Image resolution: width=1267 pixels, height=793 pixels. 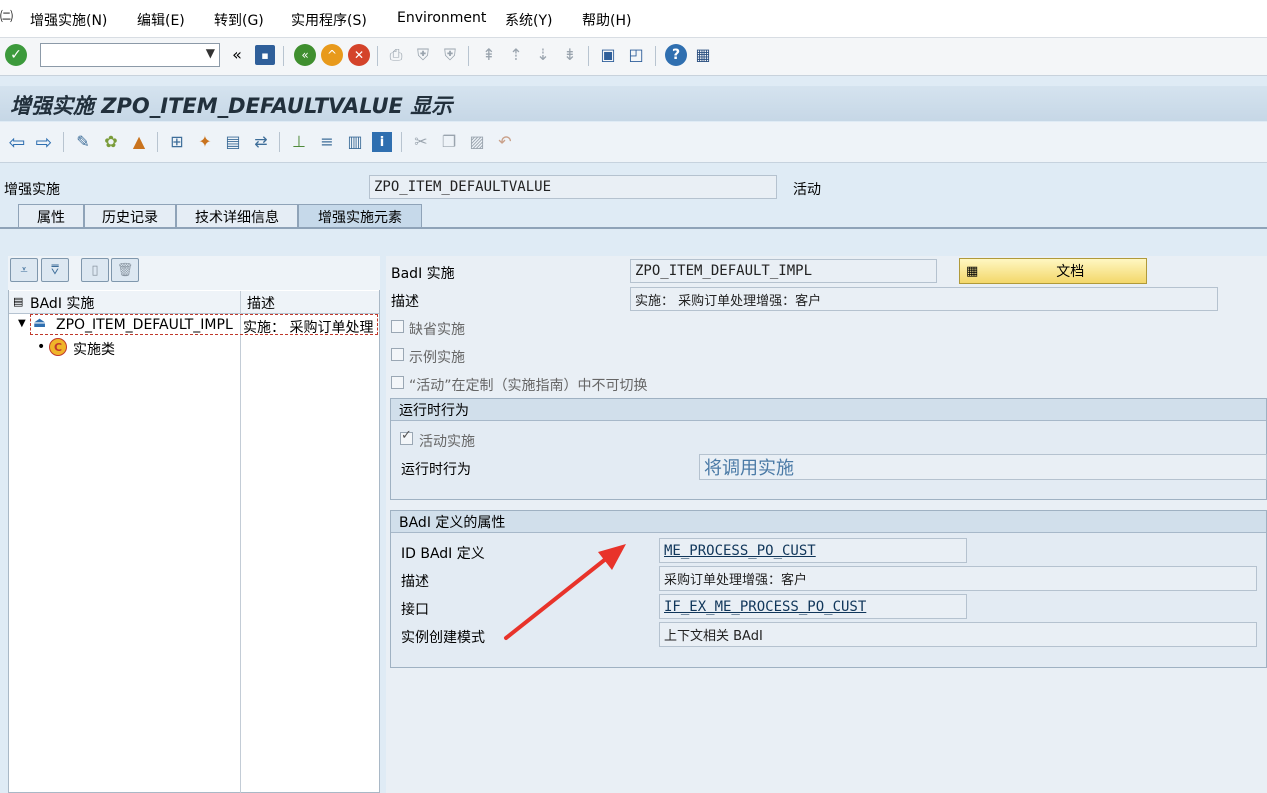 I want to click on tab-strip-line, so click(x=633, y=228).